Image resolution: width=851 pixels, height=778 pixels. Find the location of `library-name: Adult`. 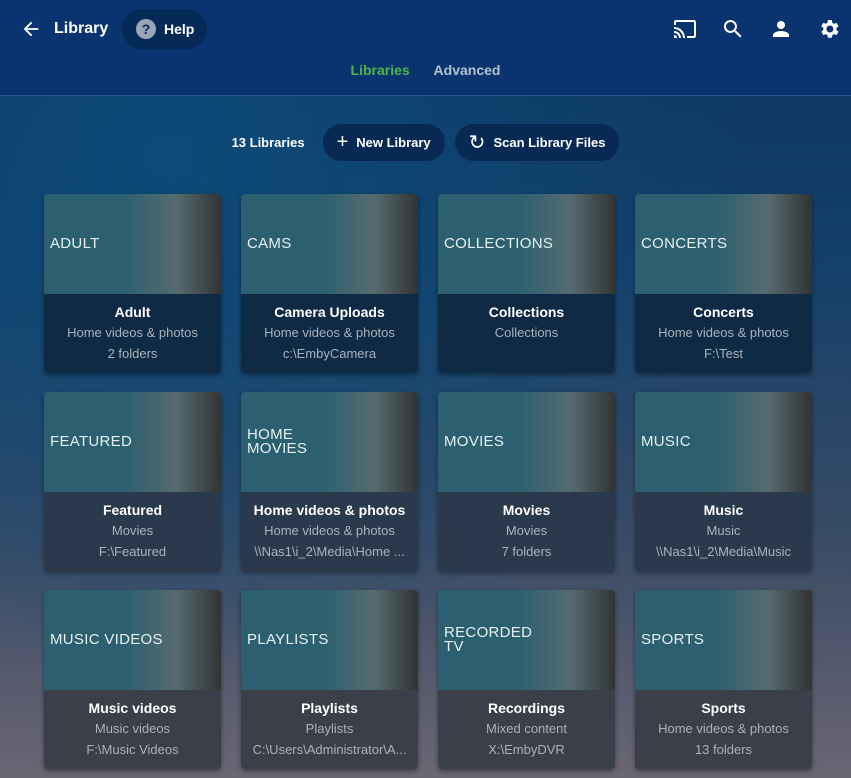

library-name: Adult is located at coordinates (132, 312).